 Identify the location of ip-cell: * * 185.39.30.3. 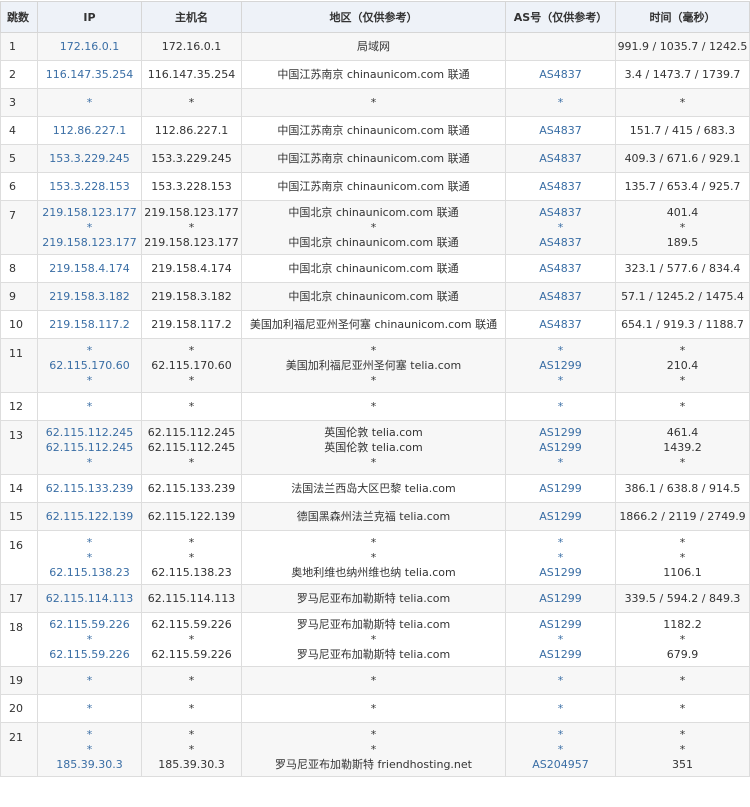
(89, 749).